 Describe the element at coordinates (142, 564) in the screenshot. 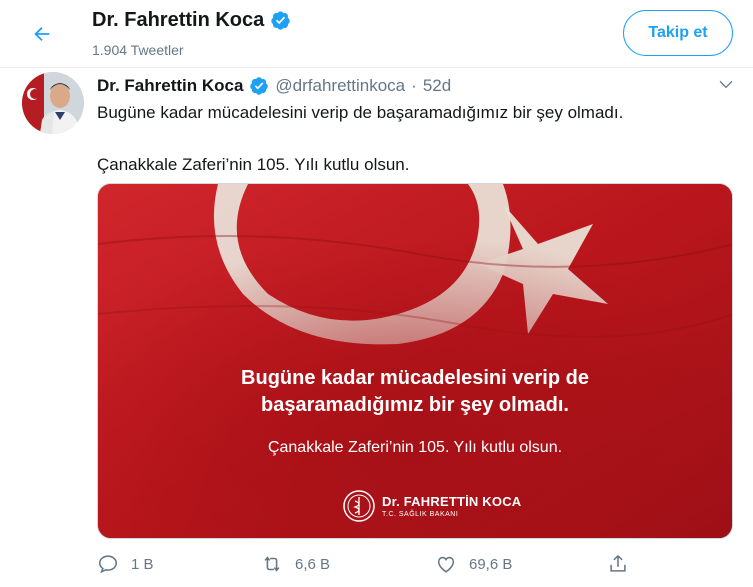

I see `reply-count: 1 B` at that location.